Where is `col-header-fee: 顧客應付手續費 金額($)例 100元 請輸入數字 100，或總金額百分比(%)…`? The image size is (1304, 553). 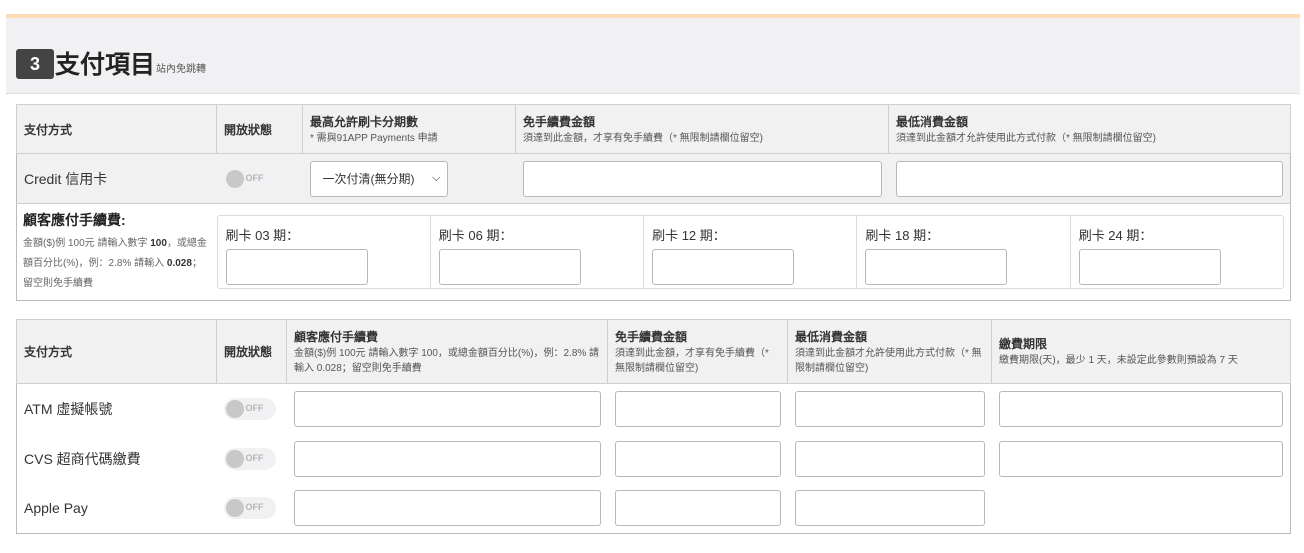
col-header-fee: 顧客應付手續費 金額($)例 100元 請輸入數字 100，或總金額百分比(%)… is located at coordinates (447, 351).